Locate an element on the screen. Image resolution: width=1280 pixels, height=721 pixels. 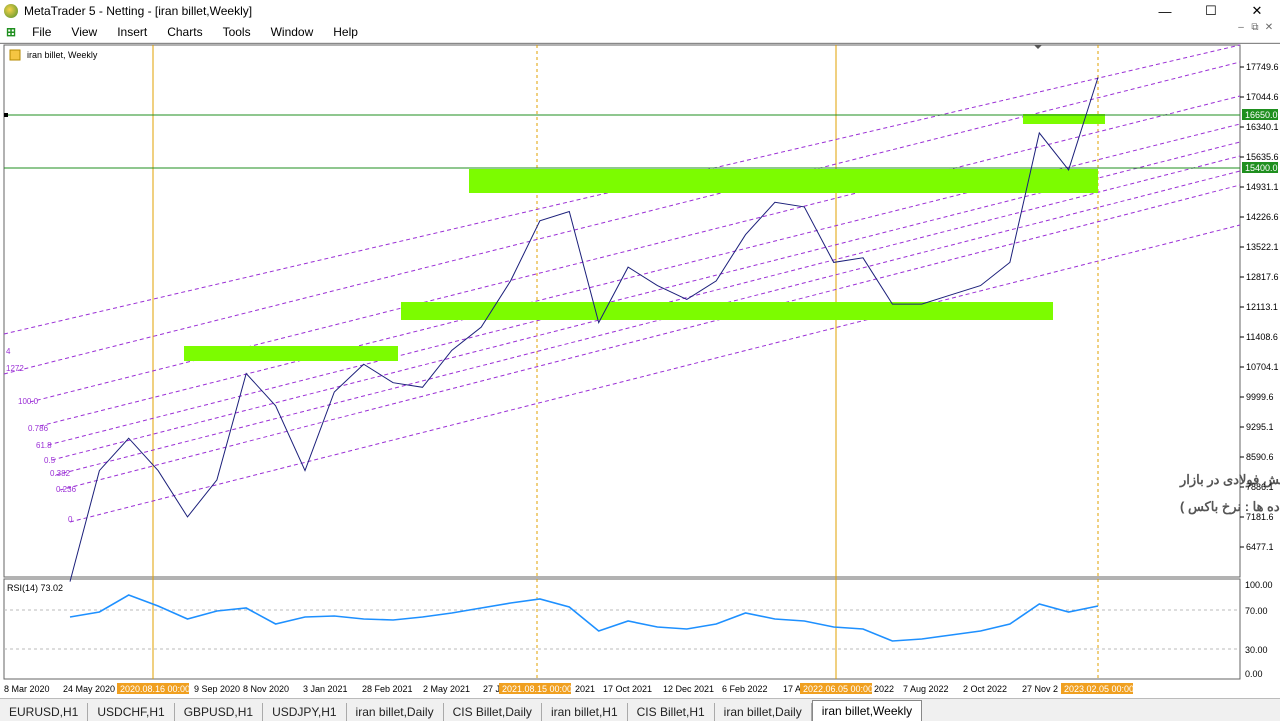
time-marker-tag: 2022.06.05 00:00 is located at coordinates (838, 689).